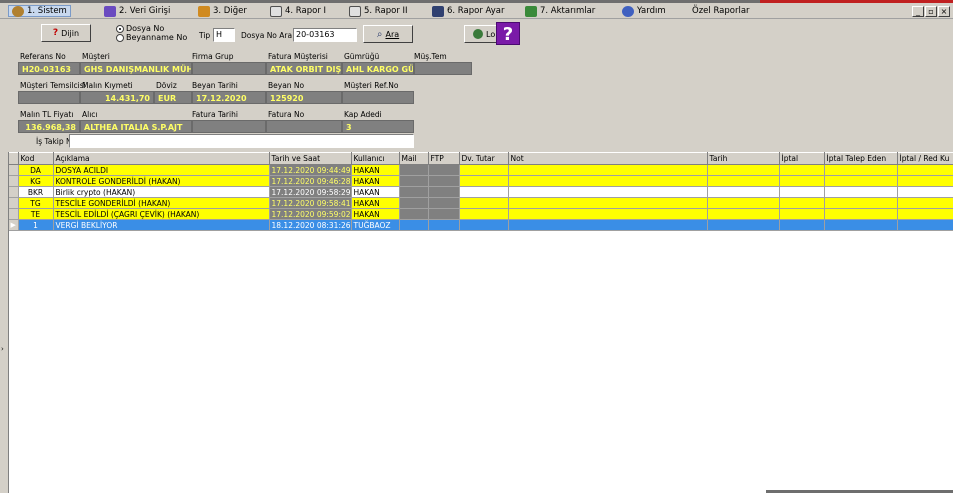  I want to click on menu-item-veri-girisi: 2. Veri Girişi, so click(137, 11).